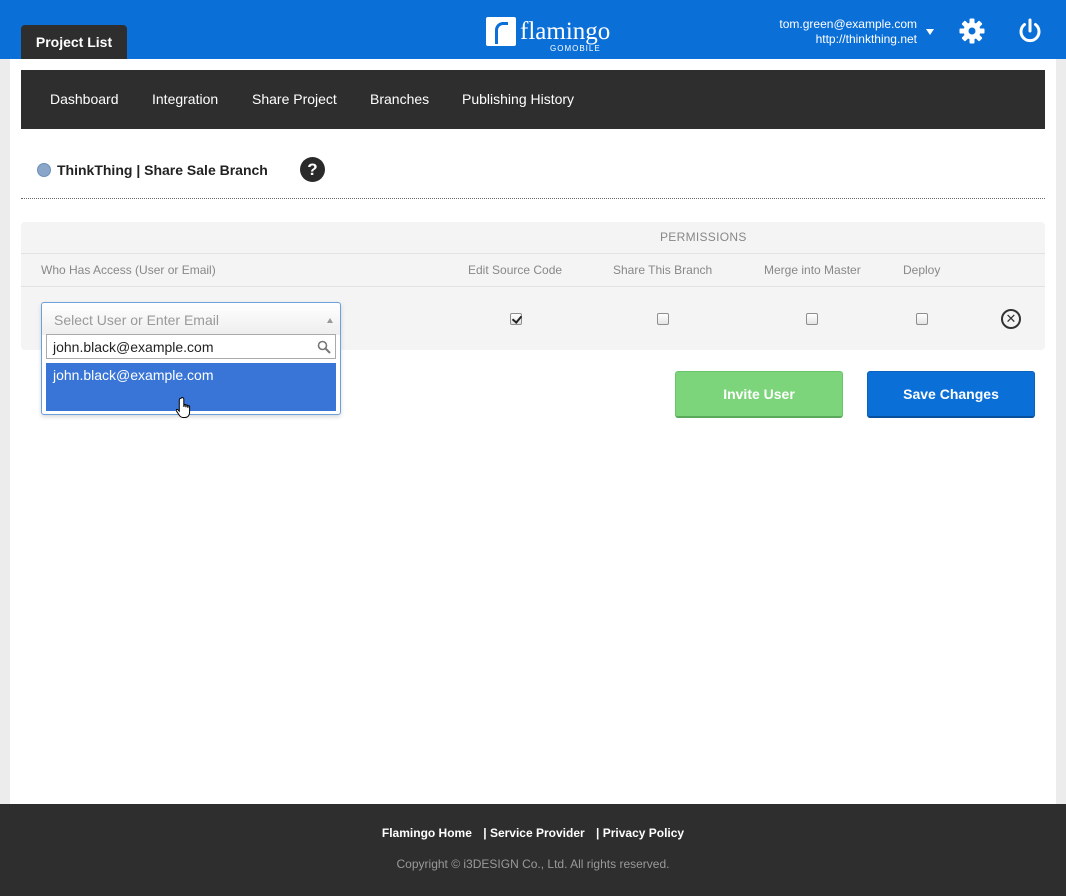  I want to click on share-branch-header: Share This Branch, so click(663, 270).